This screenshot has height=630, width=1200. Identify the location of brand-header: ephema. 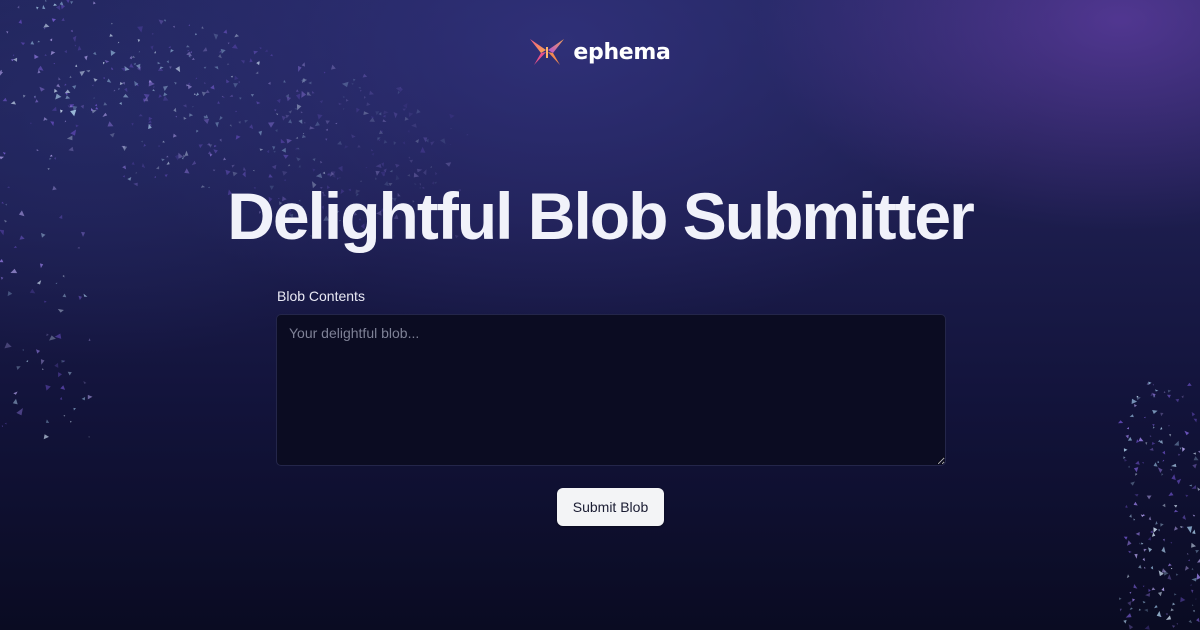
(600, 52).